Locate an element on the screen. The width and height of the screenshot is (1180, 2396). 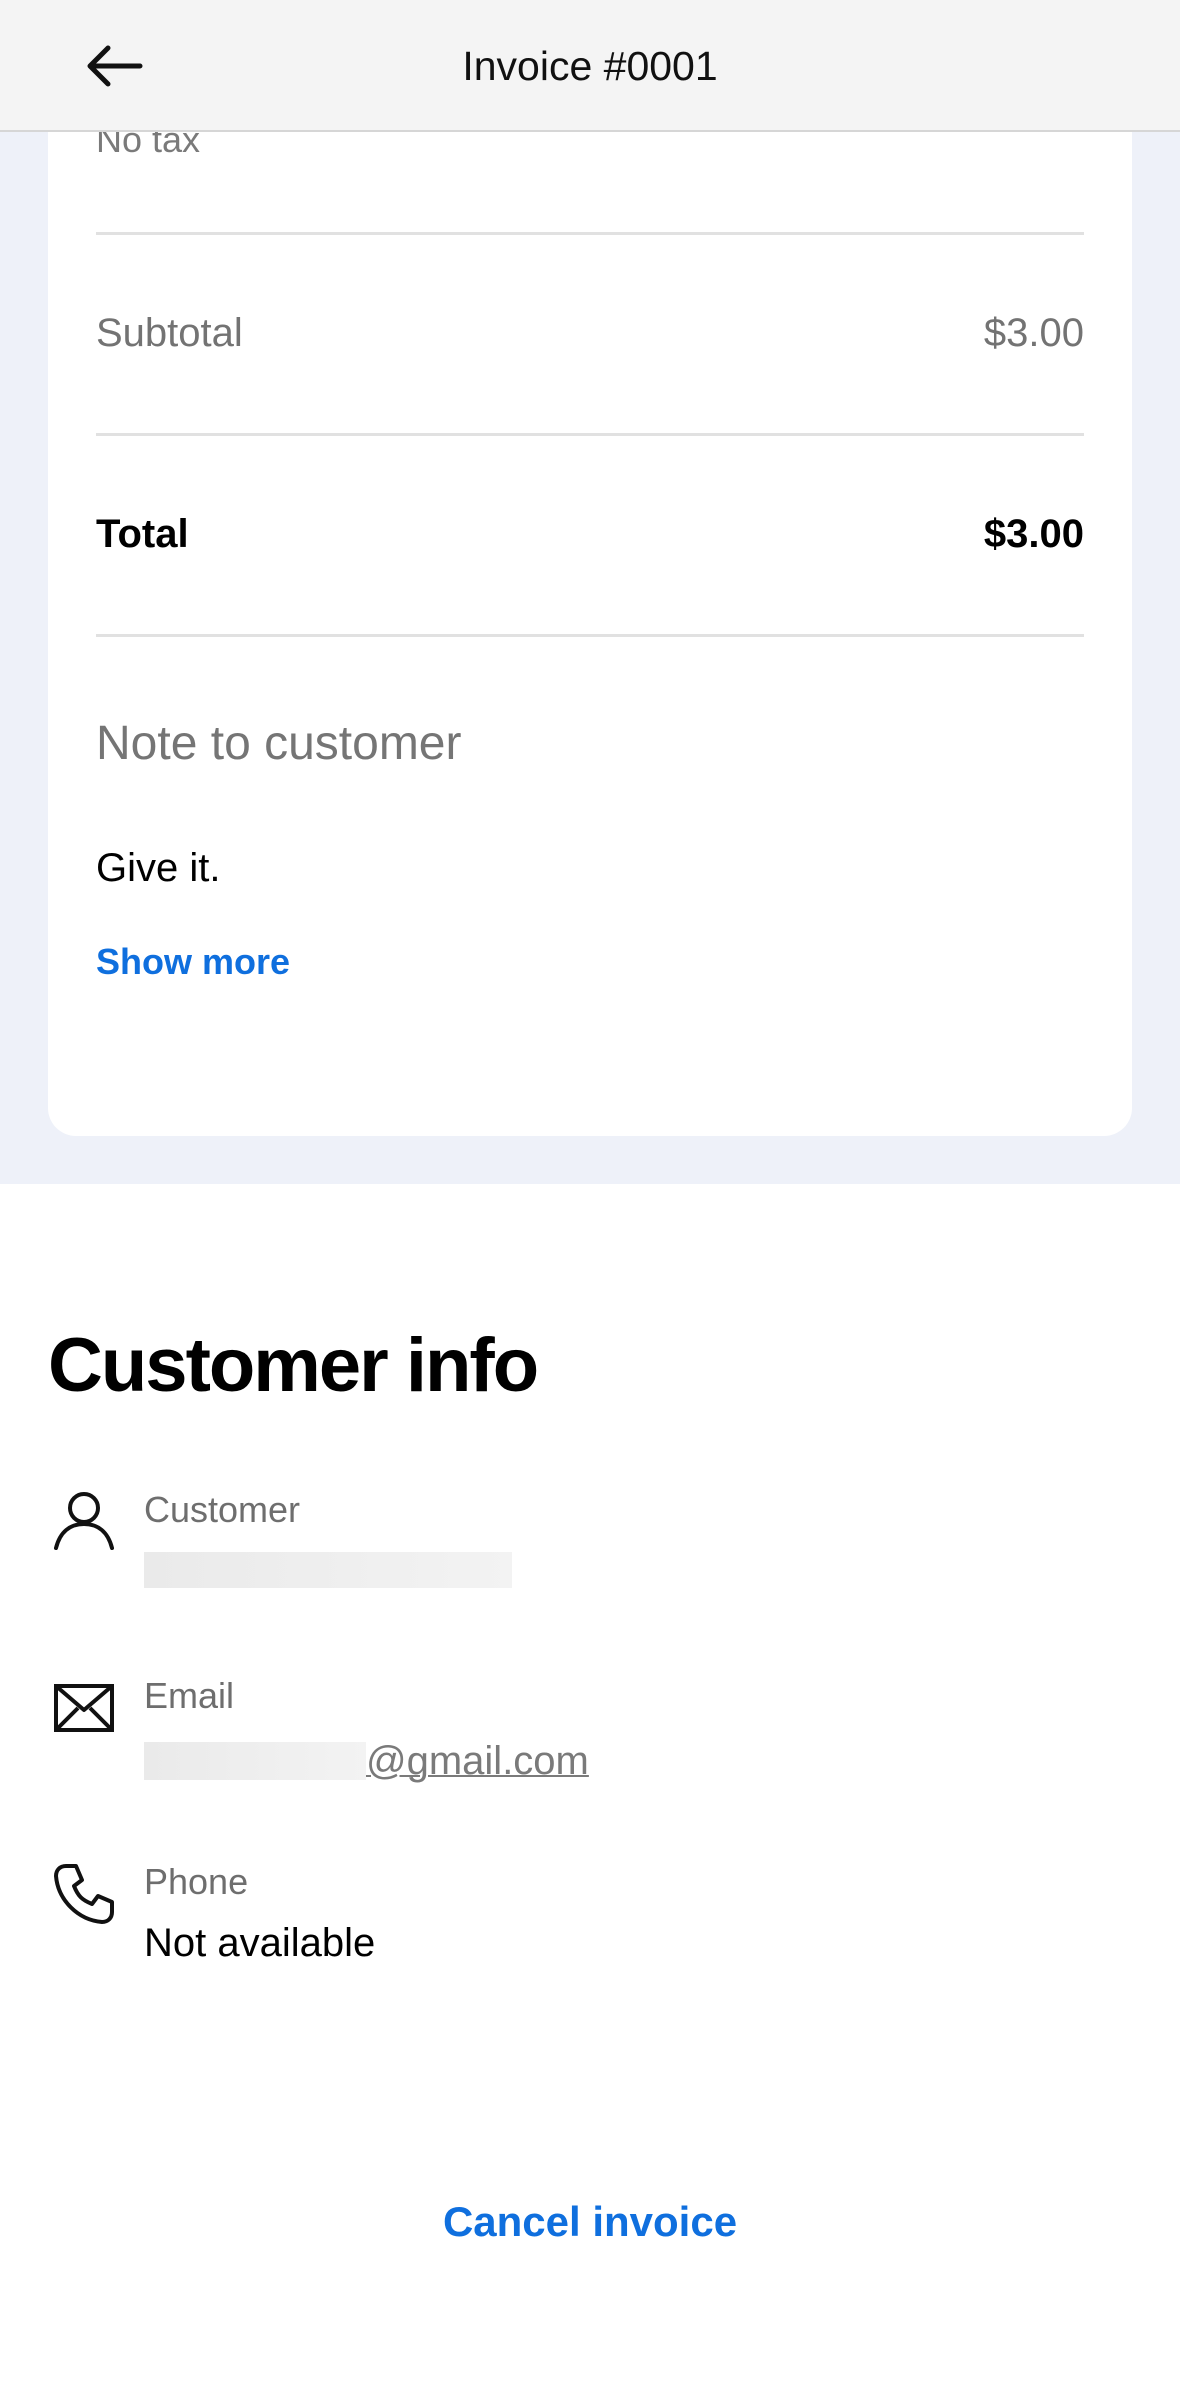
subtotal-value: $3.00 is located at coordinates (1033, 333).